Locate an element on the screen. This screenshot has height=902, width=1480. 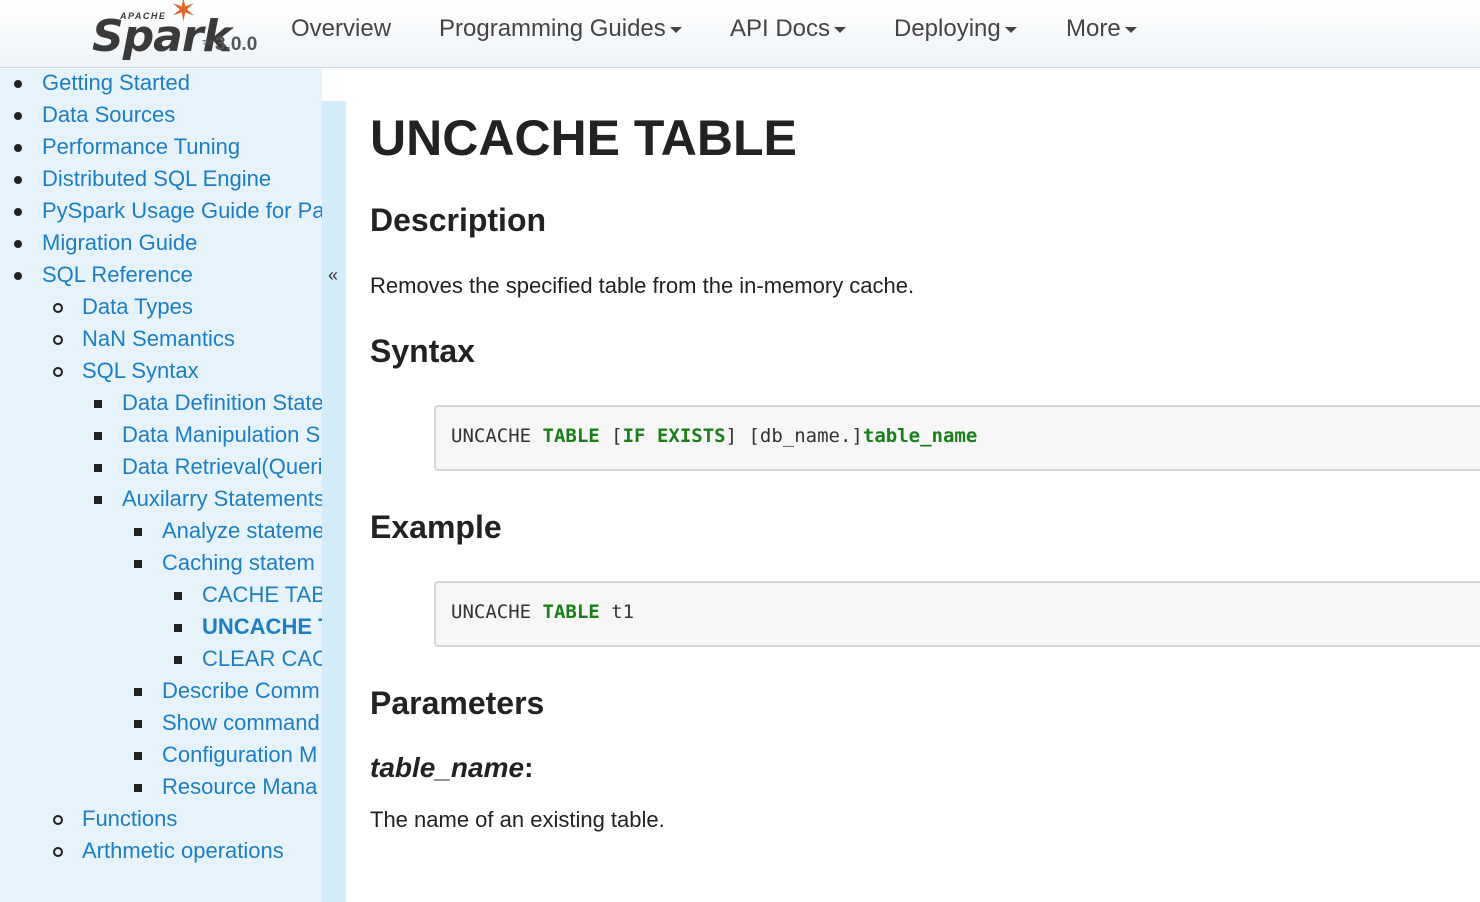
sidebar-item-caching-statements: Caching statem is located at coordinates (238, 563).